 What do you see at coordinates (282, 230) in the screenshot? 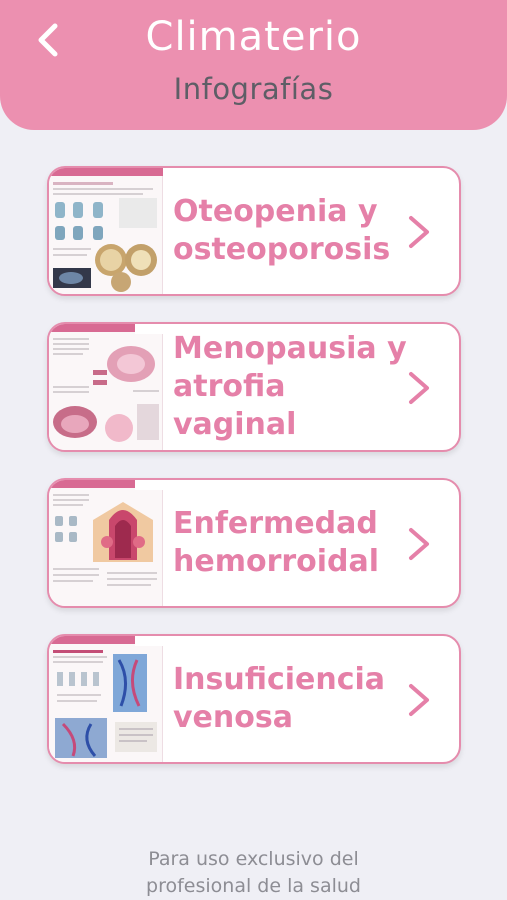
I see `card-title: Oteopenia y osteoporosis` at bounding box center [282, 230].